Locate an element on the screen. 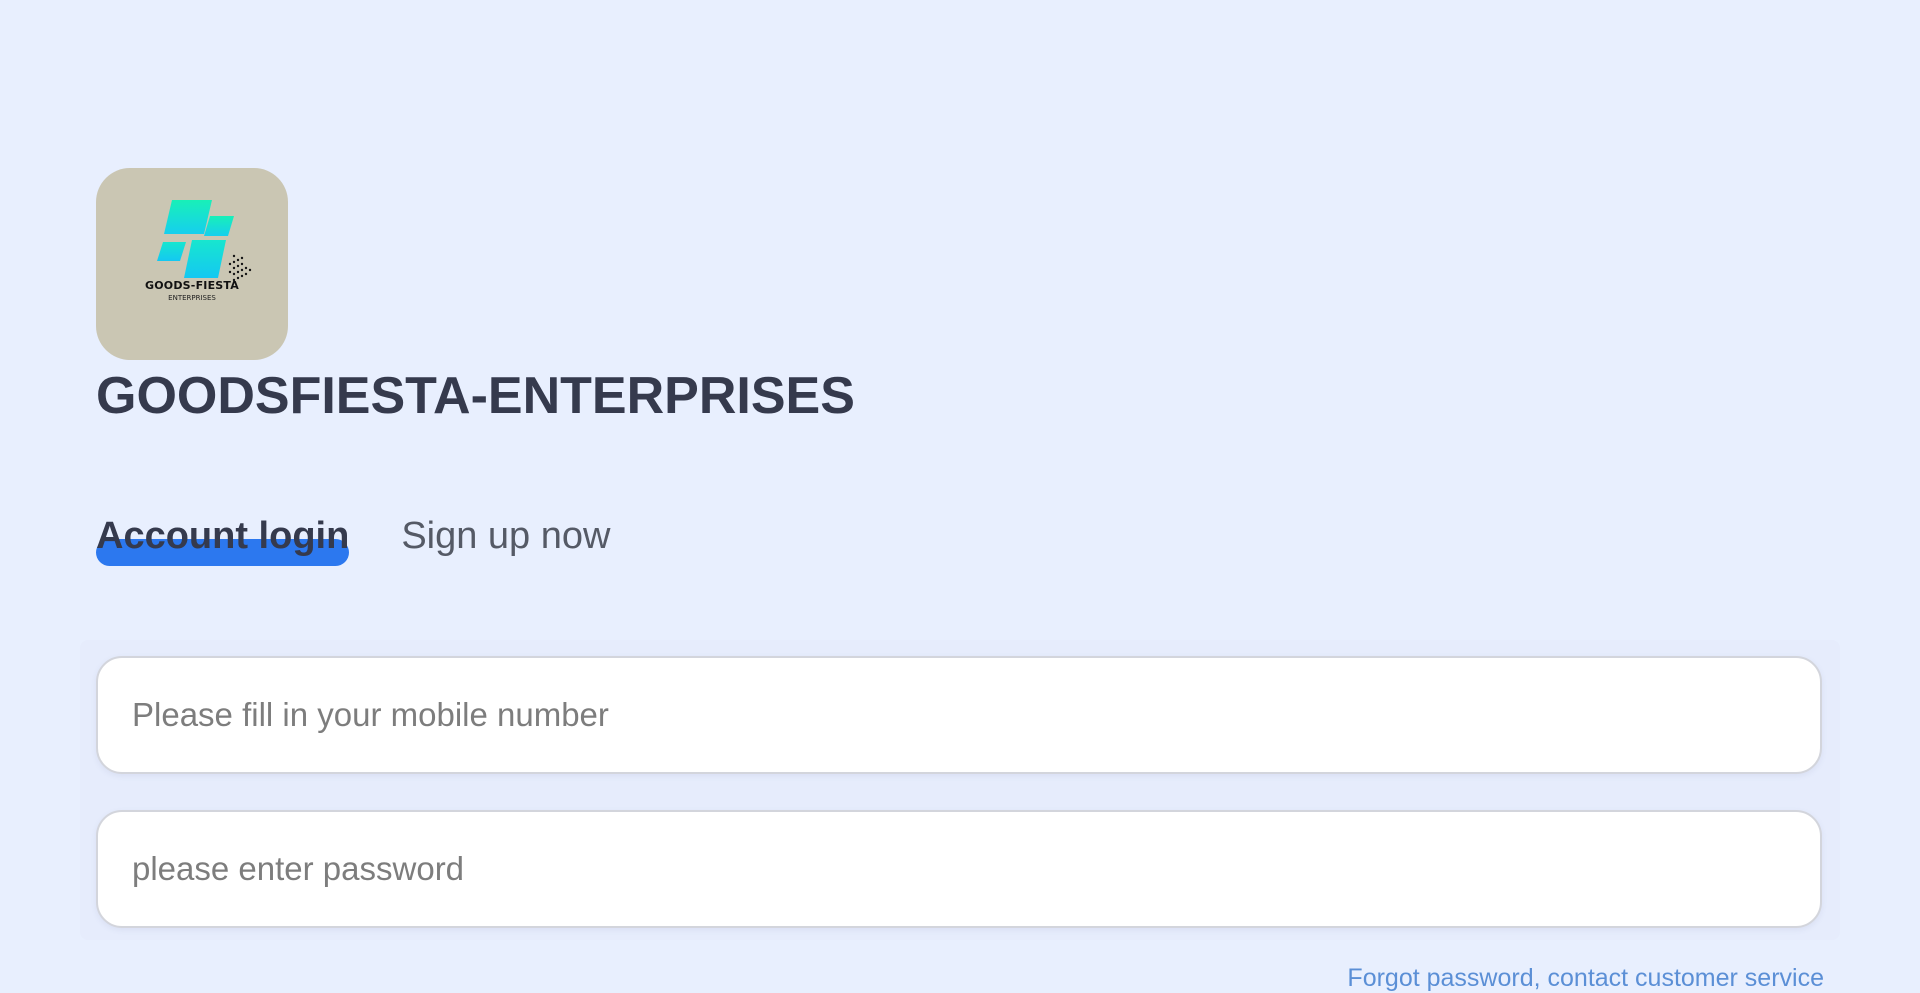  brand-name: GOODSFIESTA-ENTERPRISES is located at coordinates (475, 396).